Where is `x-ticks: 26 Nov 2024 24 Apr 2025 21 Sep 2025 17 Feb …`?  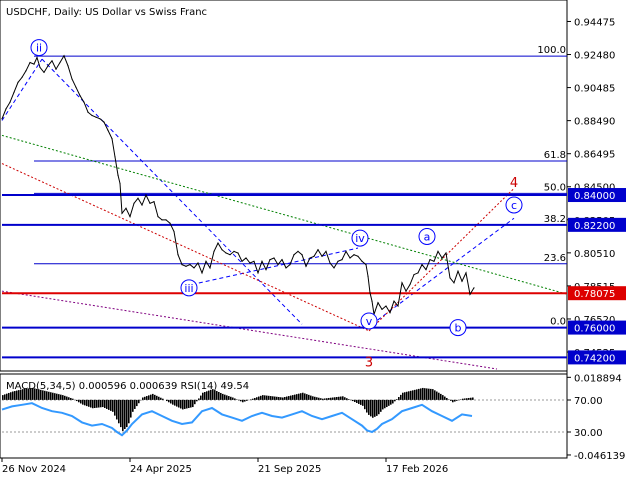 x-ticks: 26 Nov 2024 24 Apr 2025 21 Sep 2025 17 Feb … is located at coordinates (224, 466).